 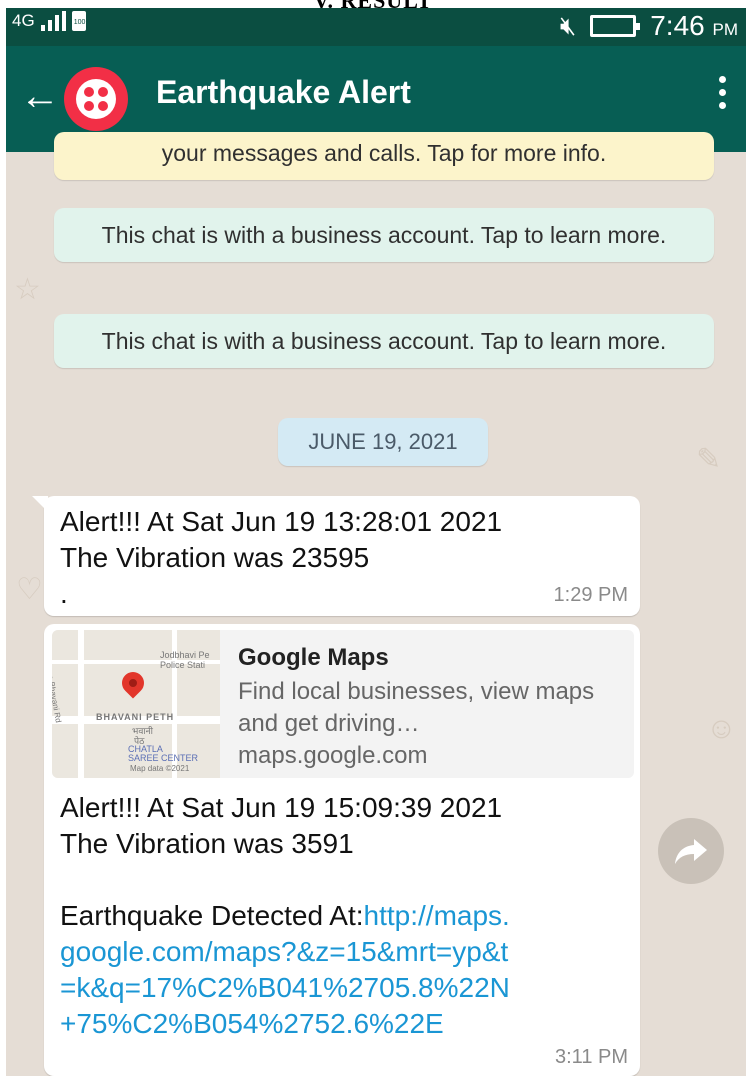 What do you see at coordinates (376, 27) in the screenshot?
I see `status-bar: 4G 100 🔇︎ 7:46 PM` at bounding box center [376, 27].